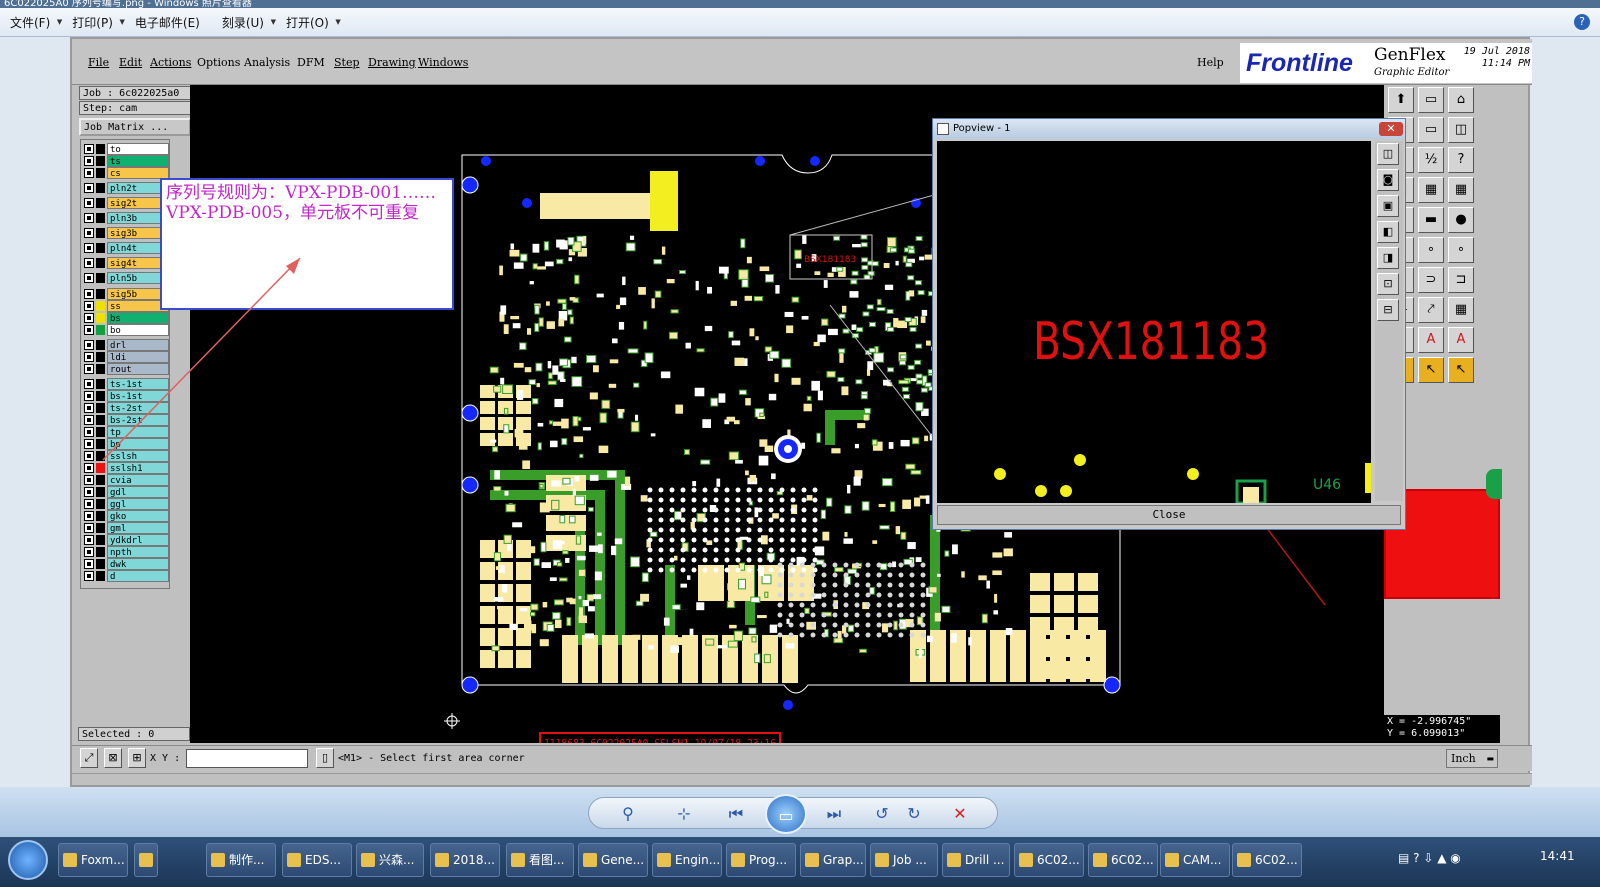 The width and height of the screenshot is (1600, 887). Describe the element at coordinates (126, 294) in the screenshot. I see `layer-row: sig5b` at that location.